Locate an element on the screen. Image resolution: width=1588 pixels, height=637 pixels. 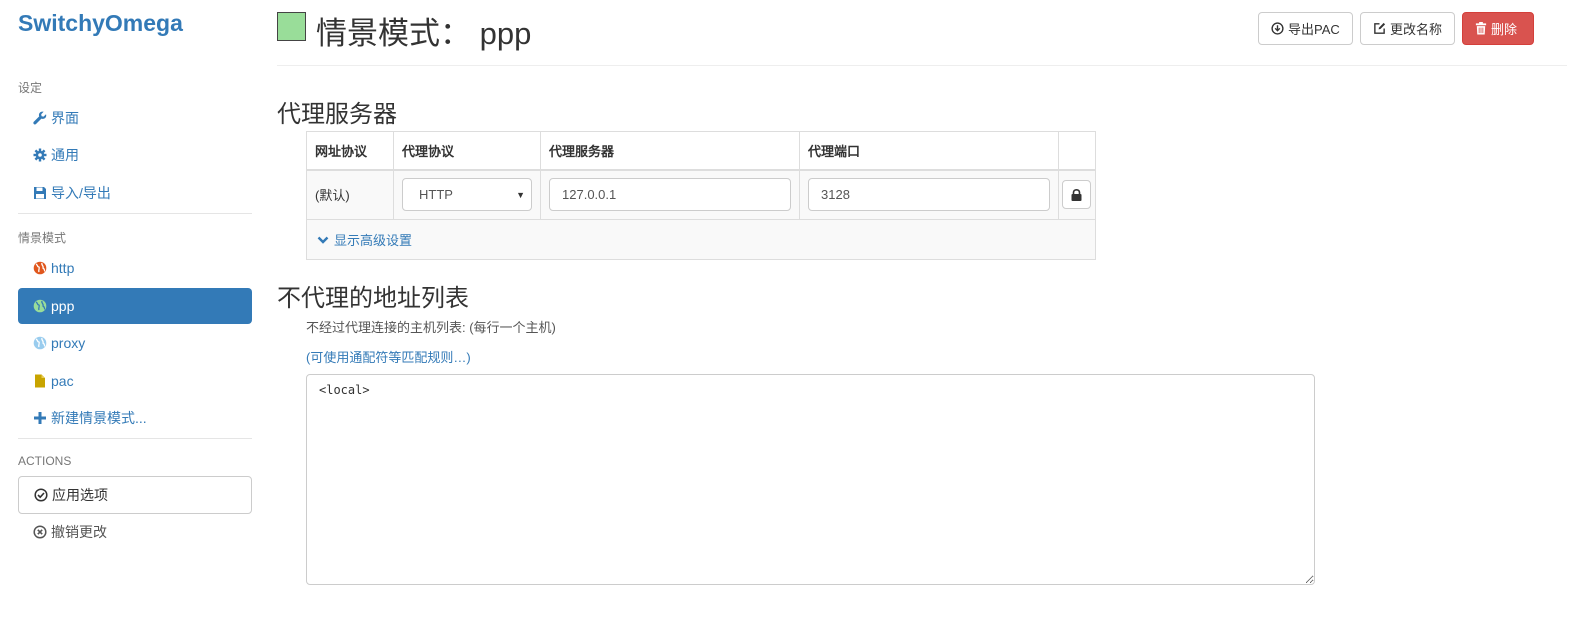
apply-options-label: 应用选项 is located at coordinates (80, 495).